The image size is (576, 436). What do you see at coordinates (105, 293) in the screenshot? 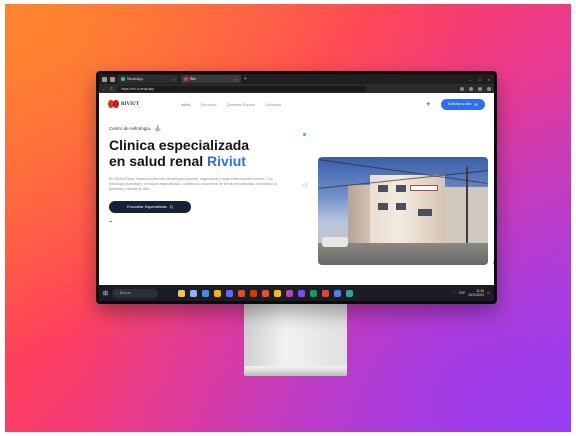
I see `windows-start-icon: ⊞` at bounding box center [105, 293].